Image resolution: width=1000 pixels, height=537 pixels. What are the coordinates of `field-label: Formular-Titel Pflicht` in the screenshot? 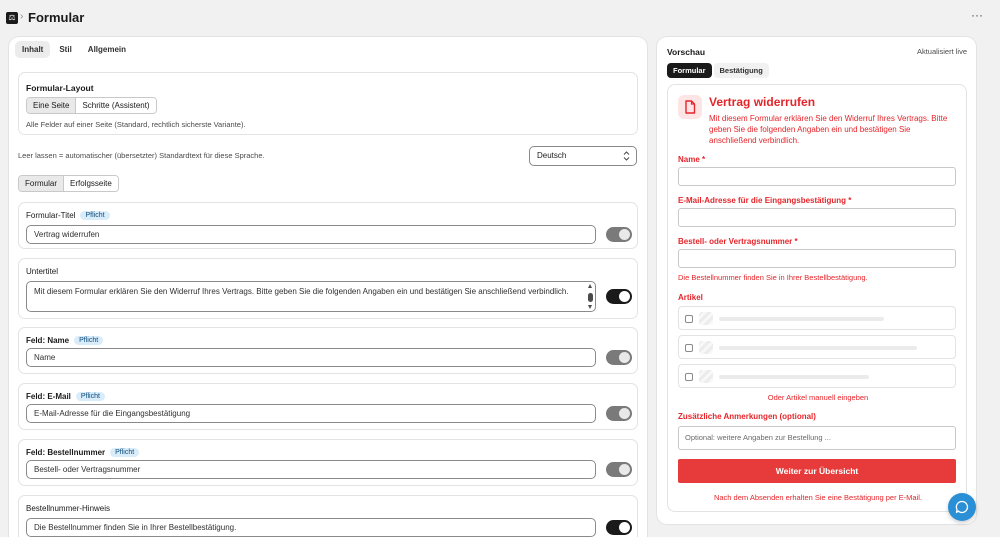 It's located at (68, 215).